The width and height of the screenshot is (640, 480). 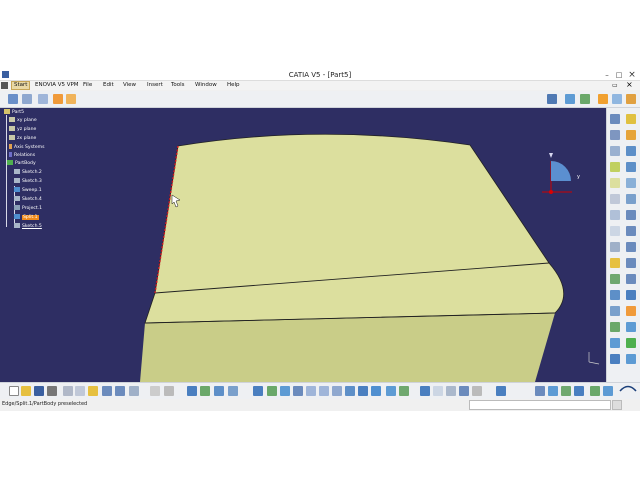 I want to click on measure-item-icon, so click(x=631, y=343).